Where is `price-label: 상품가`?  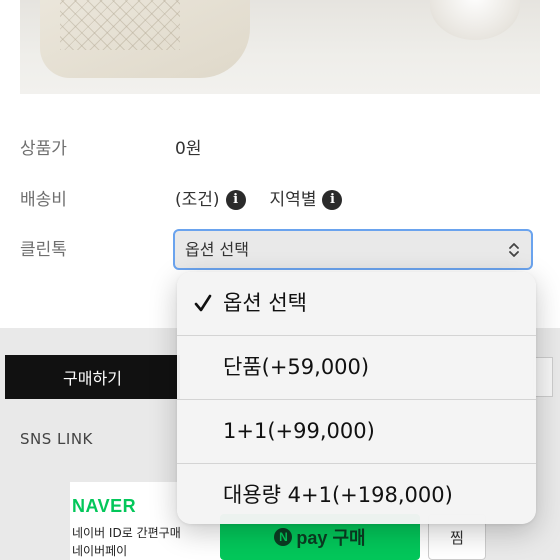
price-label: 상품가 is located at coordinates (43, 149).